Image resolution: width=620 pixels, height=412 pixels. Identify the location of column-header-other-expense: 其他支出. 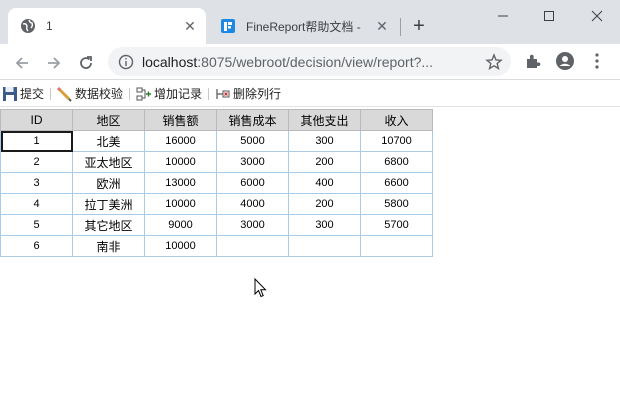
(324, 120).